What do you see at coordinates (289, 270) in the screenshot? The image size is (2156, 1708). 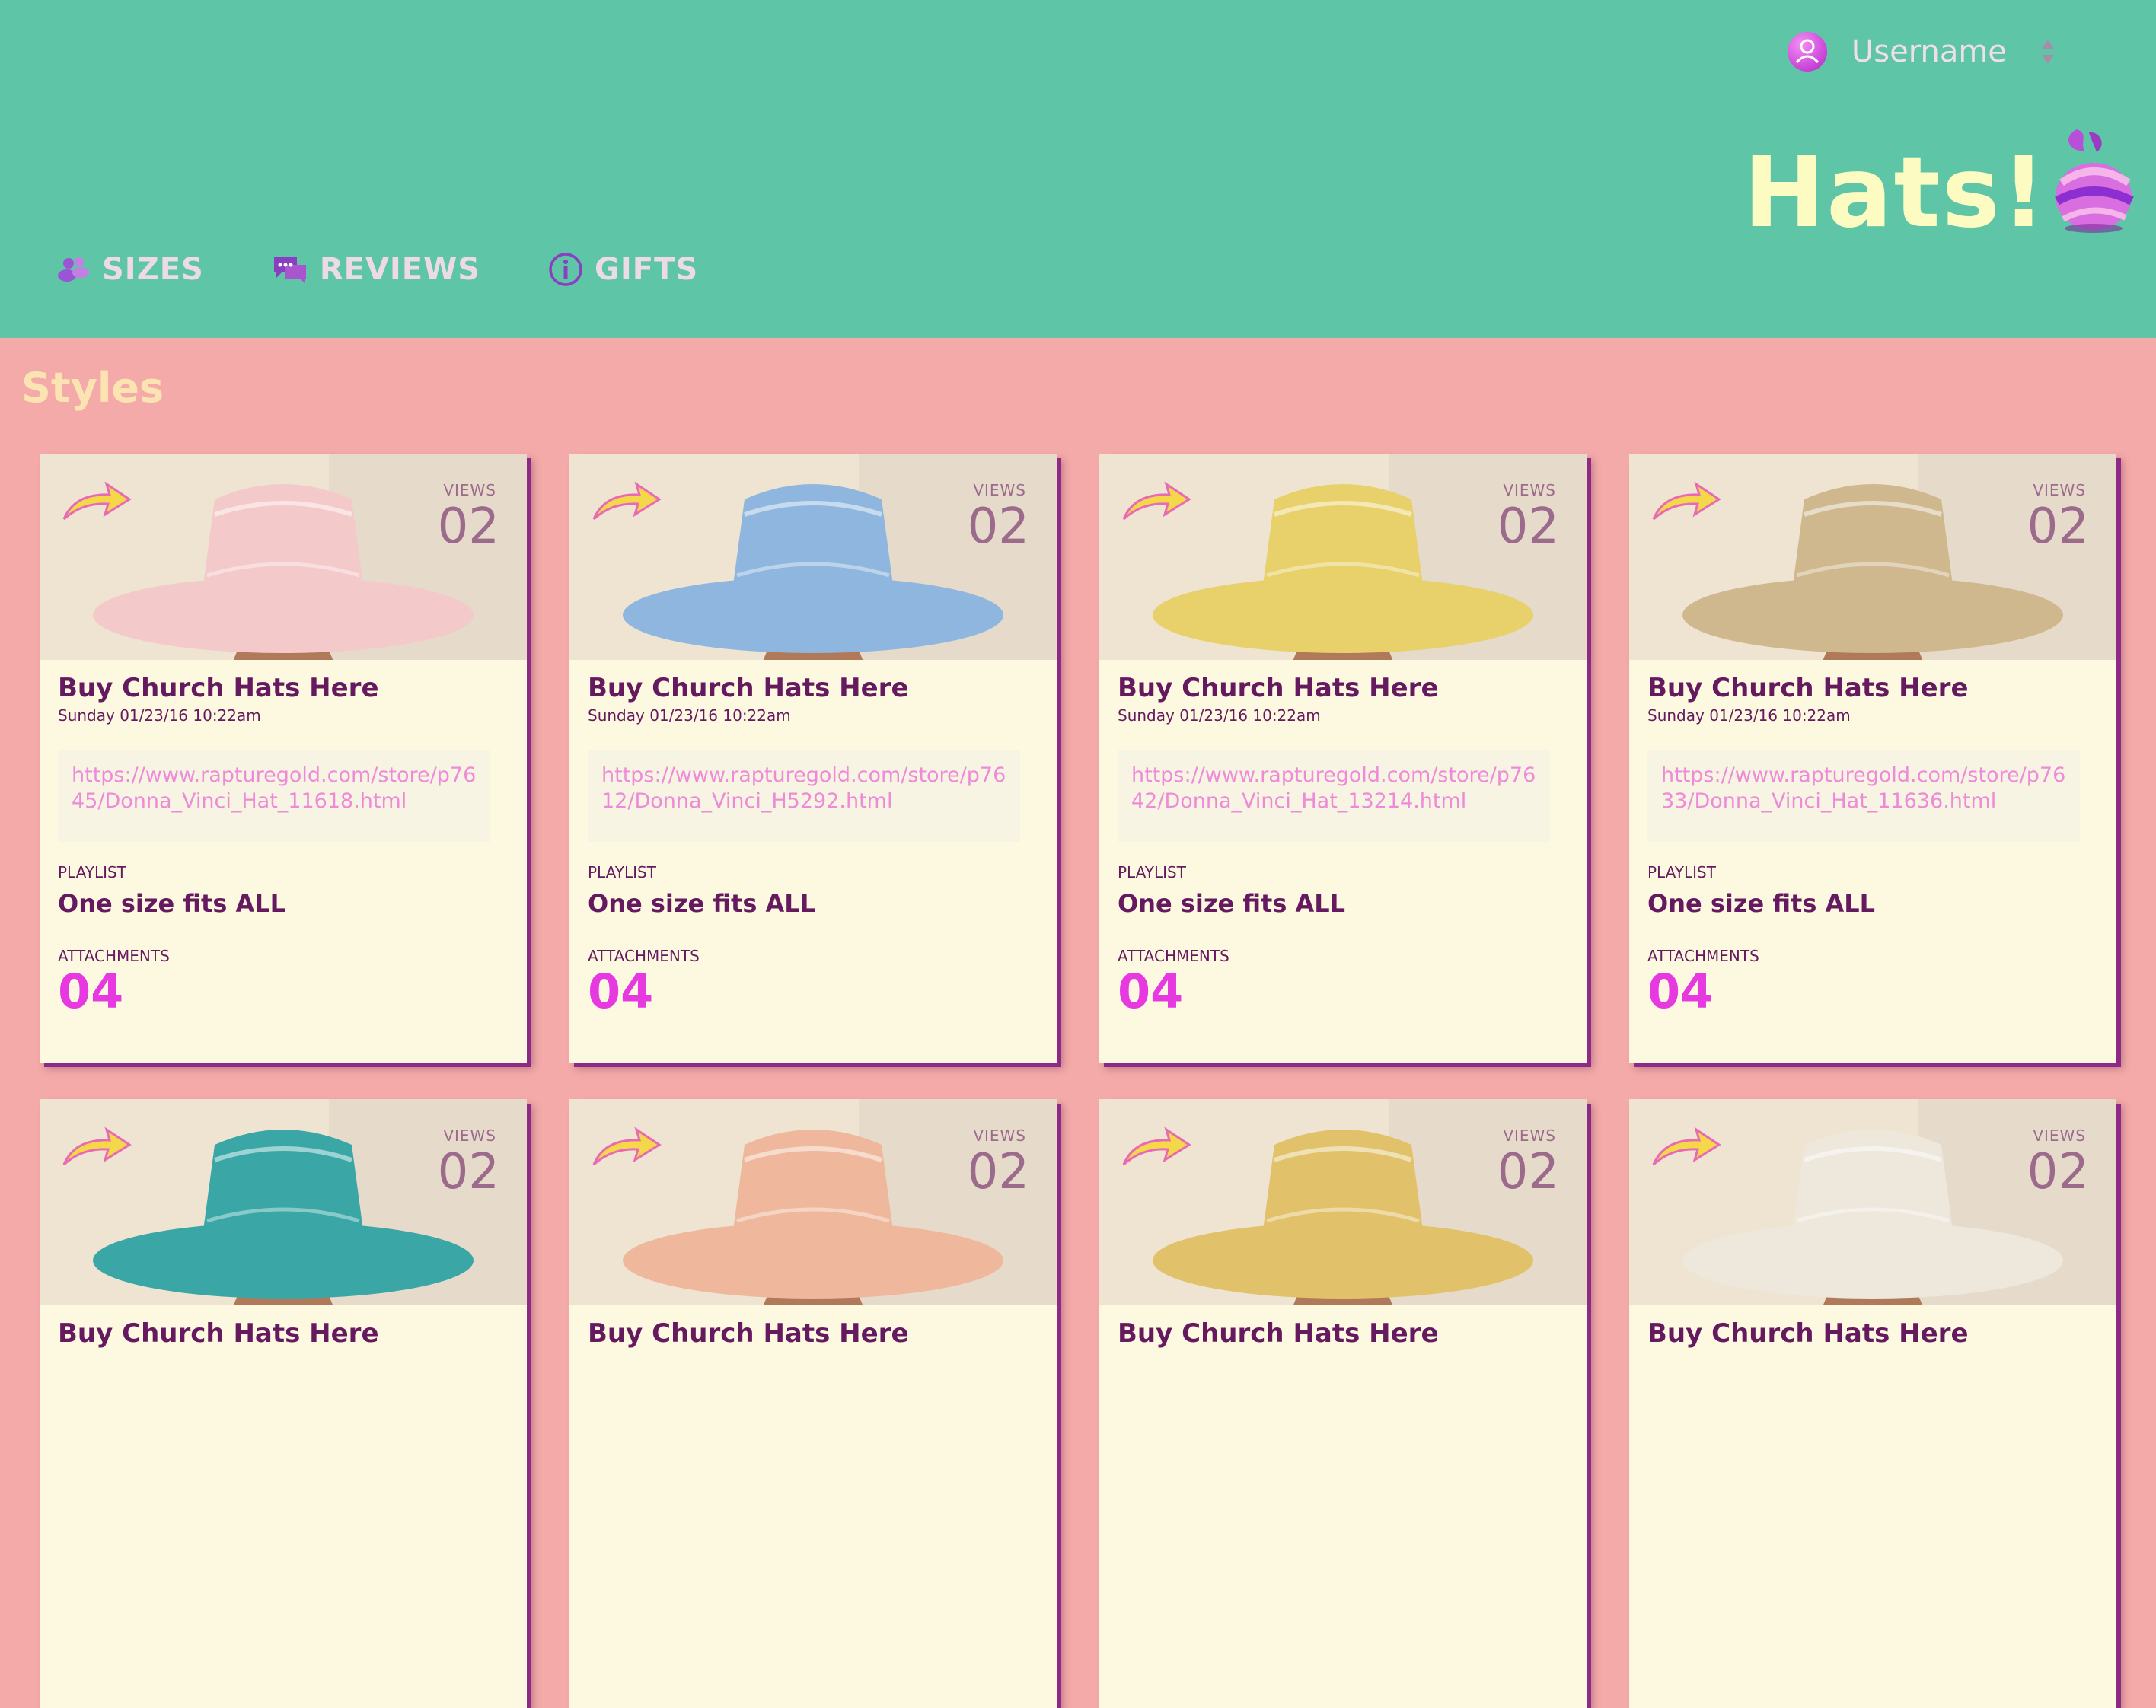 I see `chat-icon` at bounding box center [289, 270].